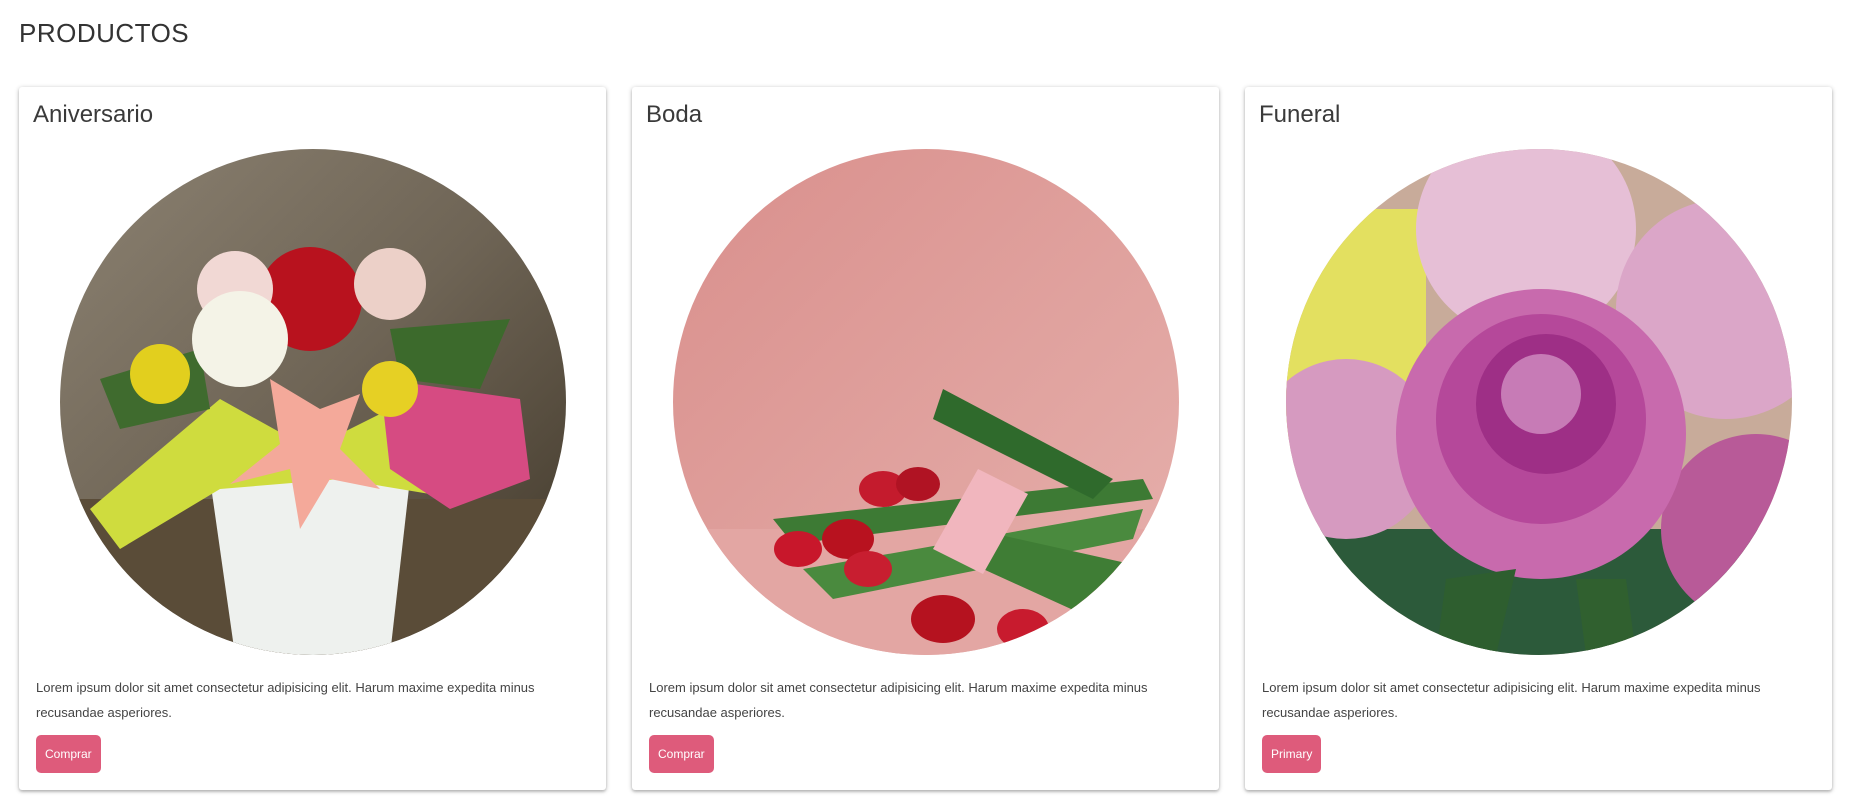 Image resolution: width=1850 pixels, height=806 pixels. I want to click on primary-button: Primary, so click(1292, 754).